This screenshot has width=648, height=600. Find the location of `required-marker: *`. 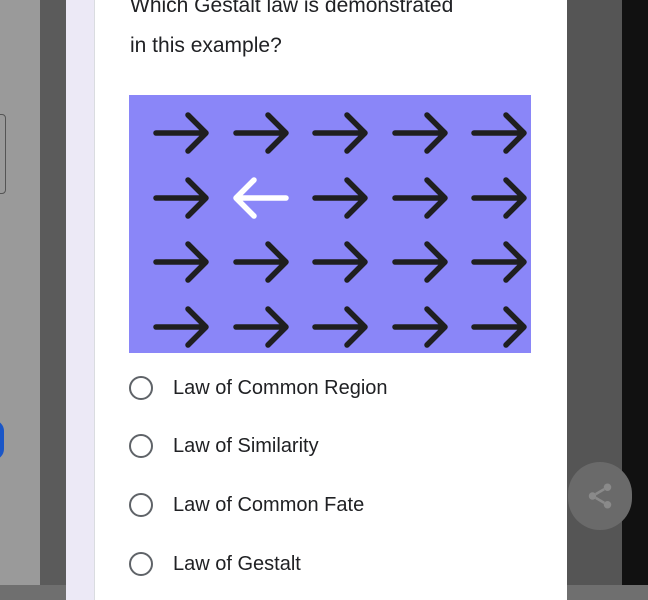

required-marker: * is located at coordinates (523, 4).